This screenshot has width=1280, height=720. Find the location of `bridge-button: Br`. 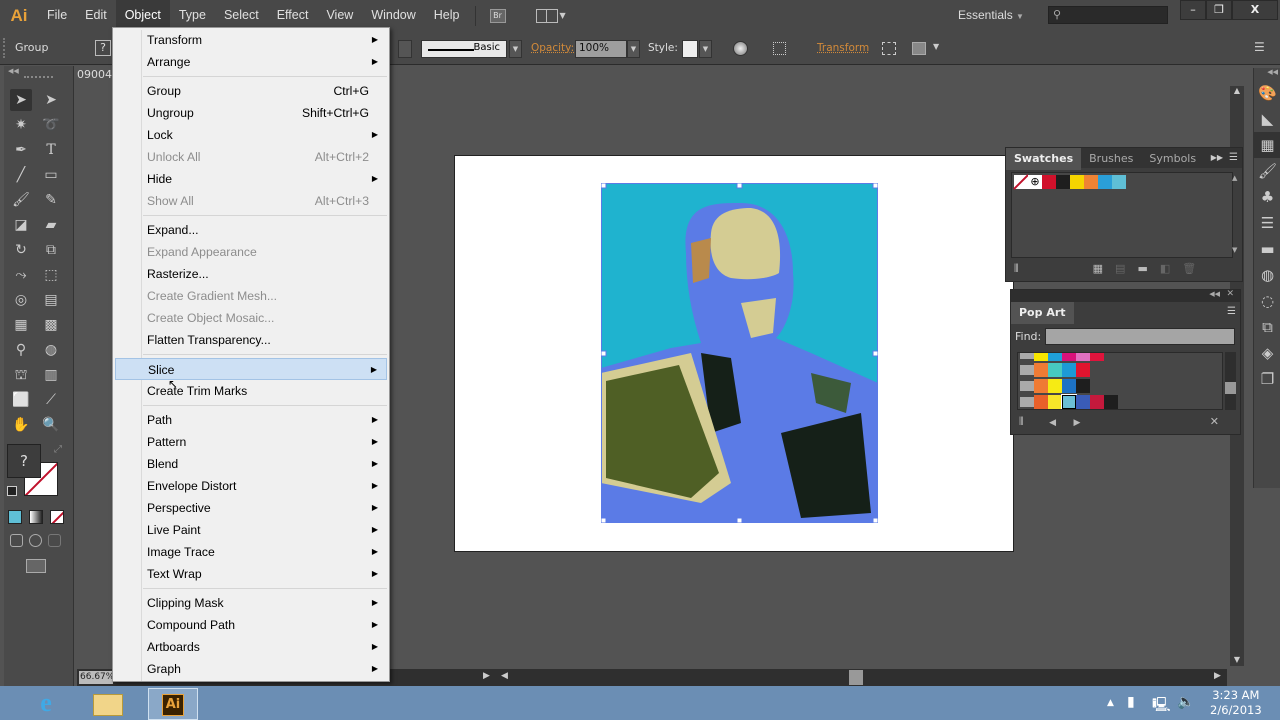

bridge-button: Br is located at coordinates (497, 15).